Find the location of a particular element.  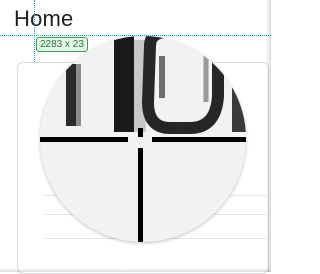

page-title: Home is located at coordinates (44, 18).